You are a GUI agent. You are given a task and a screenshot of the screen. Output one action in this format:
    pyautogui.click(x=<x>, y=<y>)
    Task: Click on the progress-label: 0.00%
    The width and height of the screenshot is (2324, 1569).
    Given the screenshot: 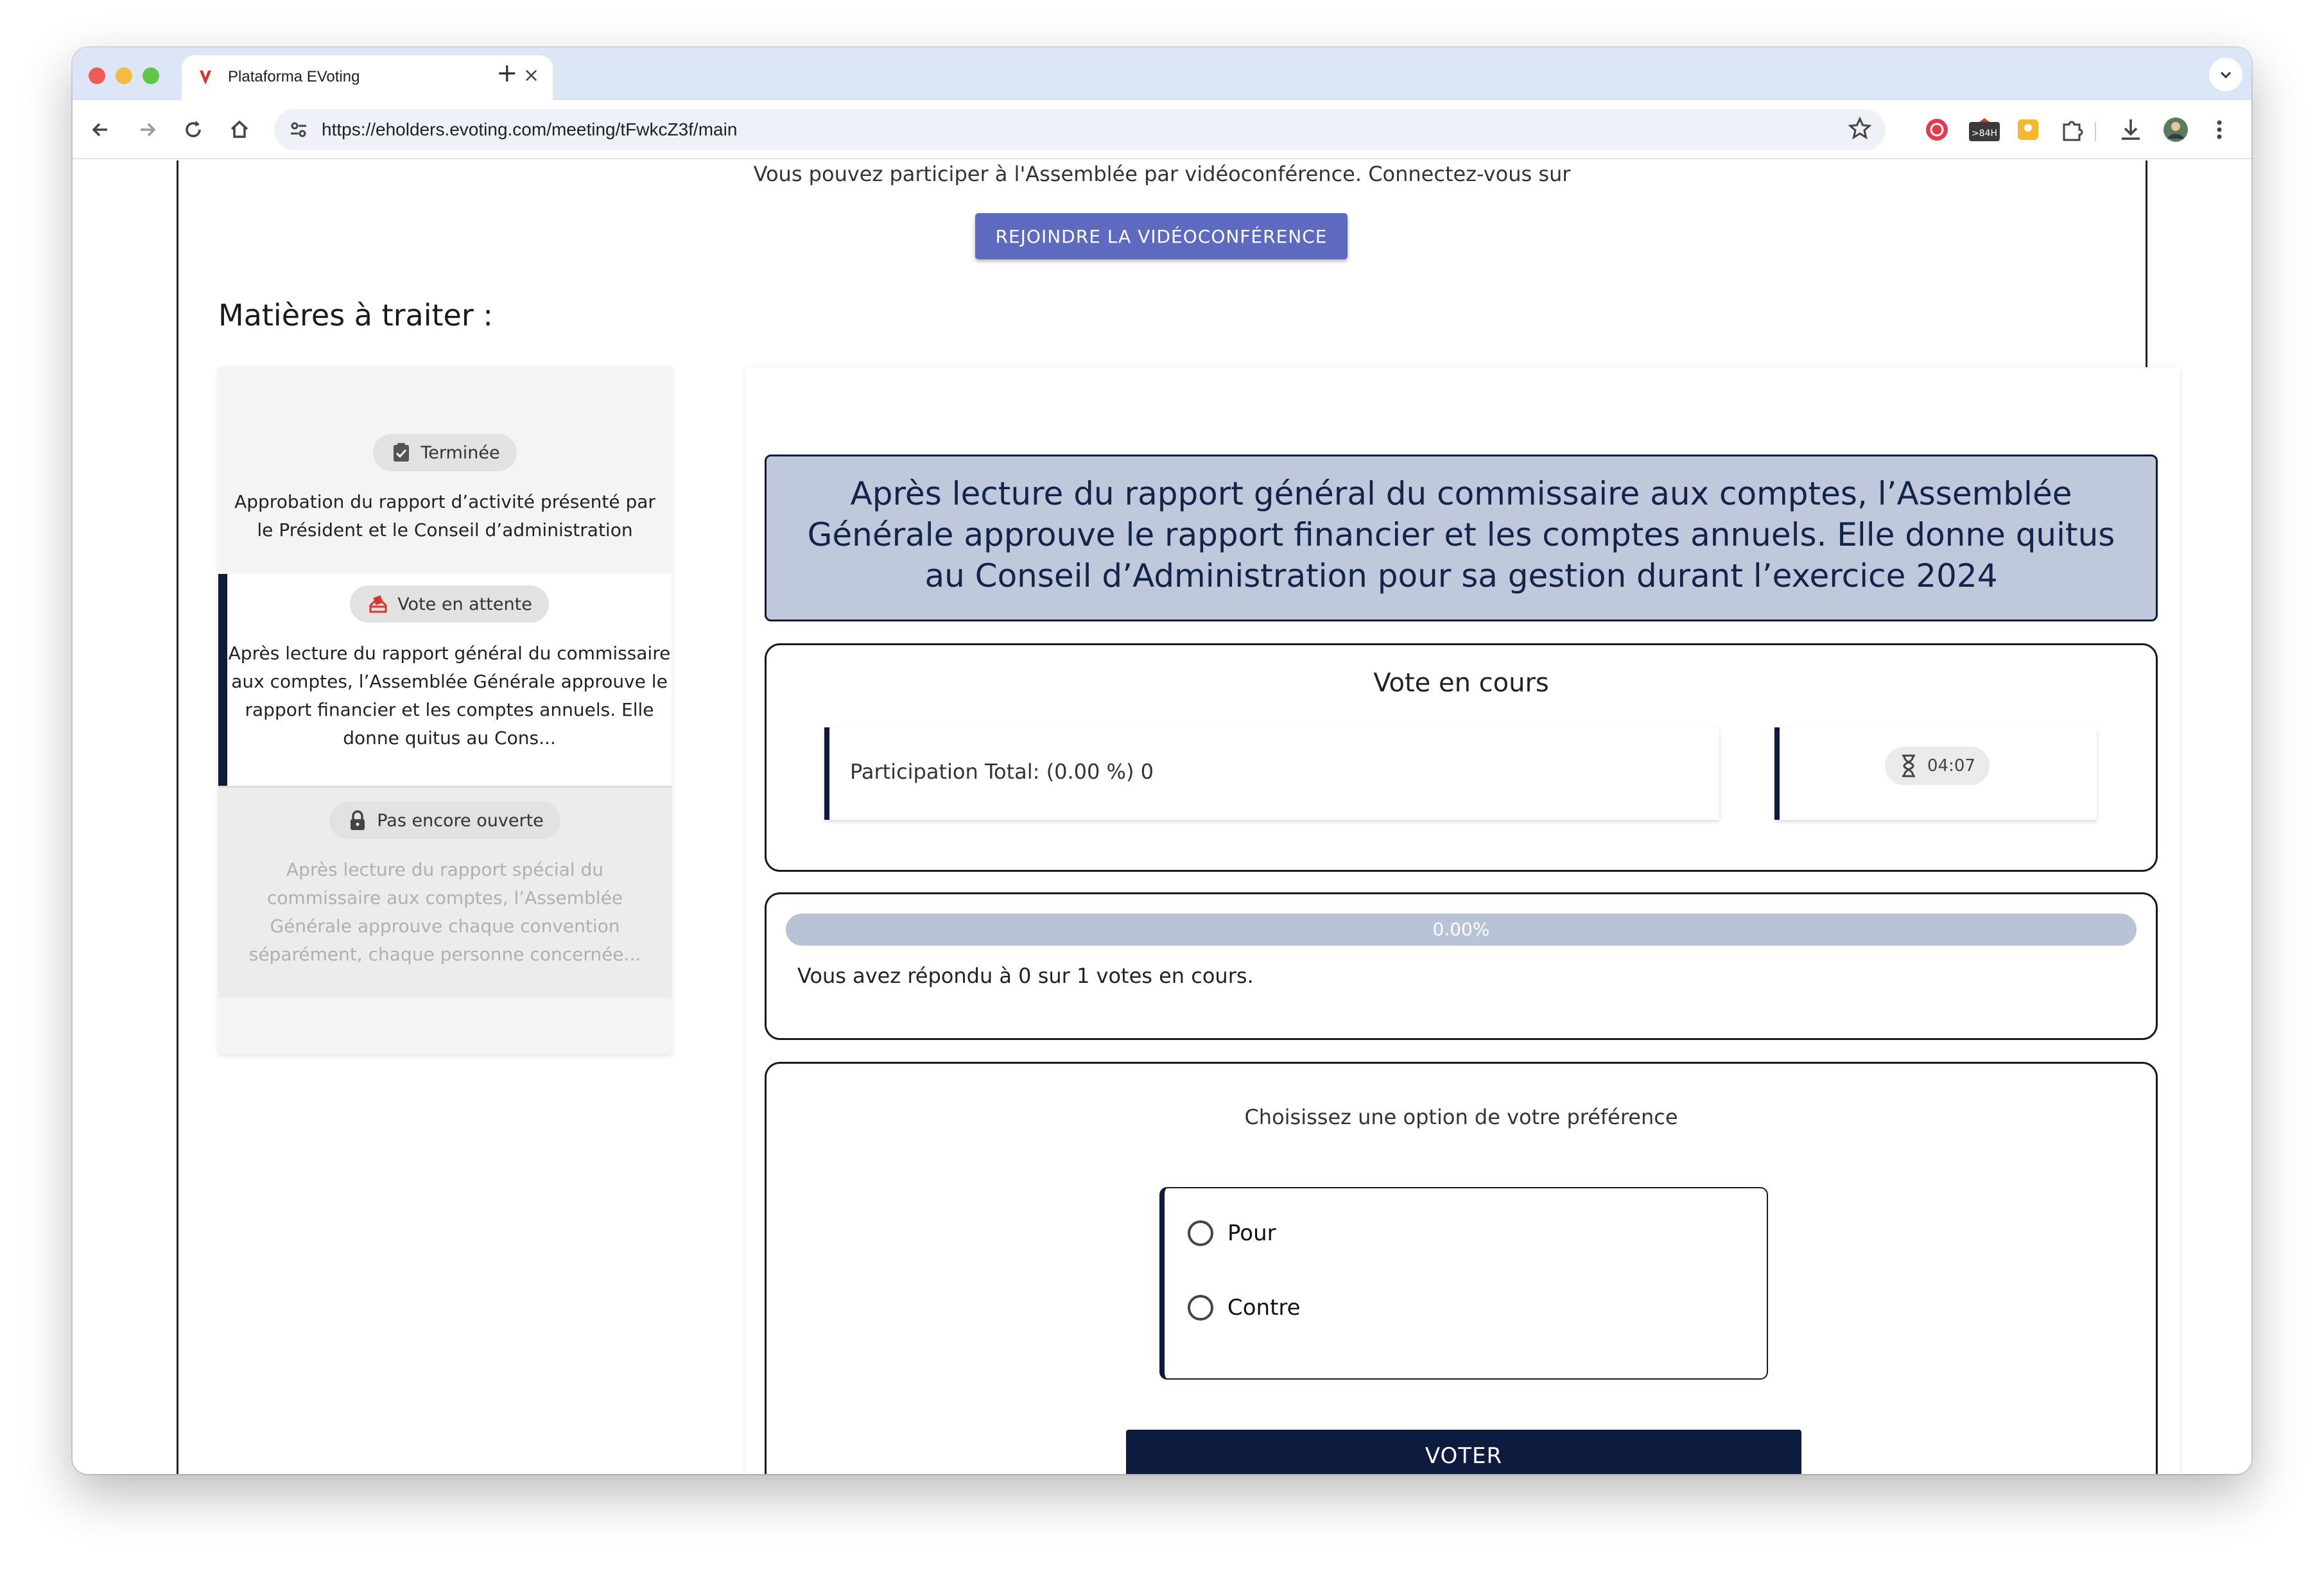 What is the action you would take?
    pyautogui.click(x=1461, y=929)
    